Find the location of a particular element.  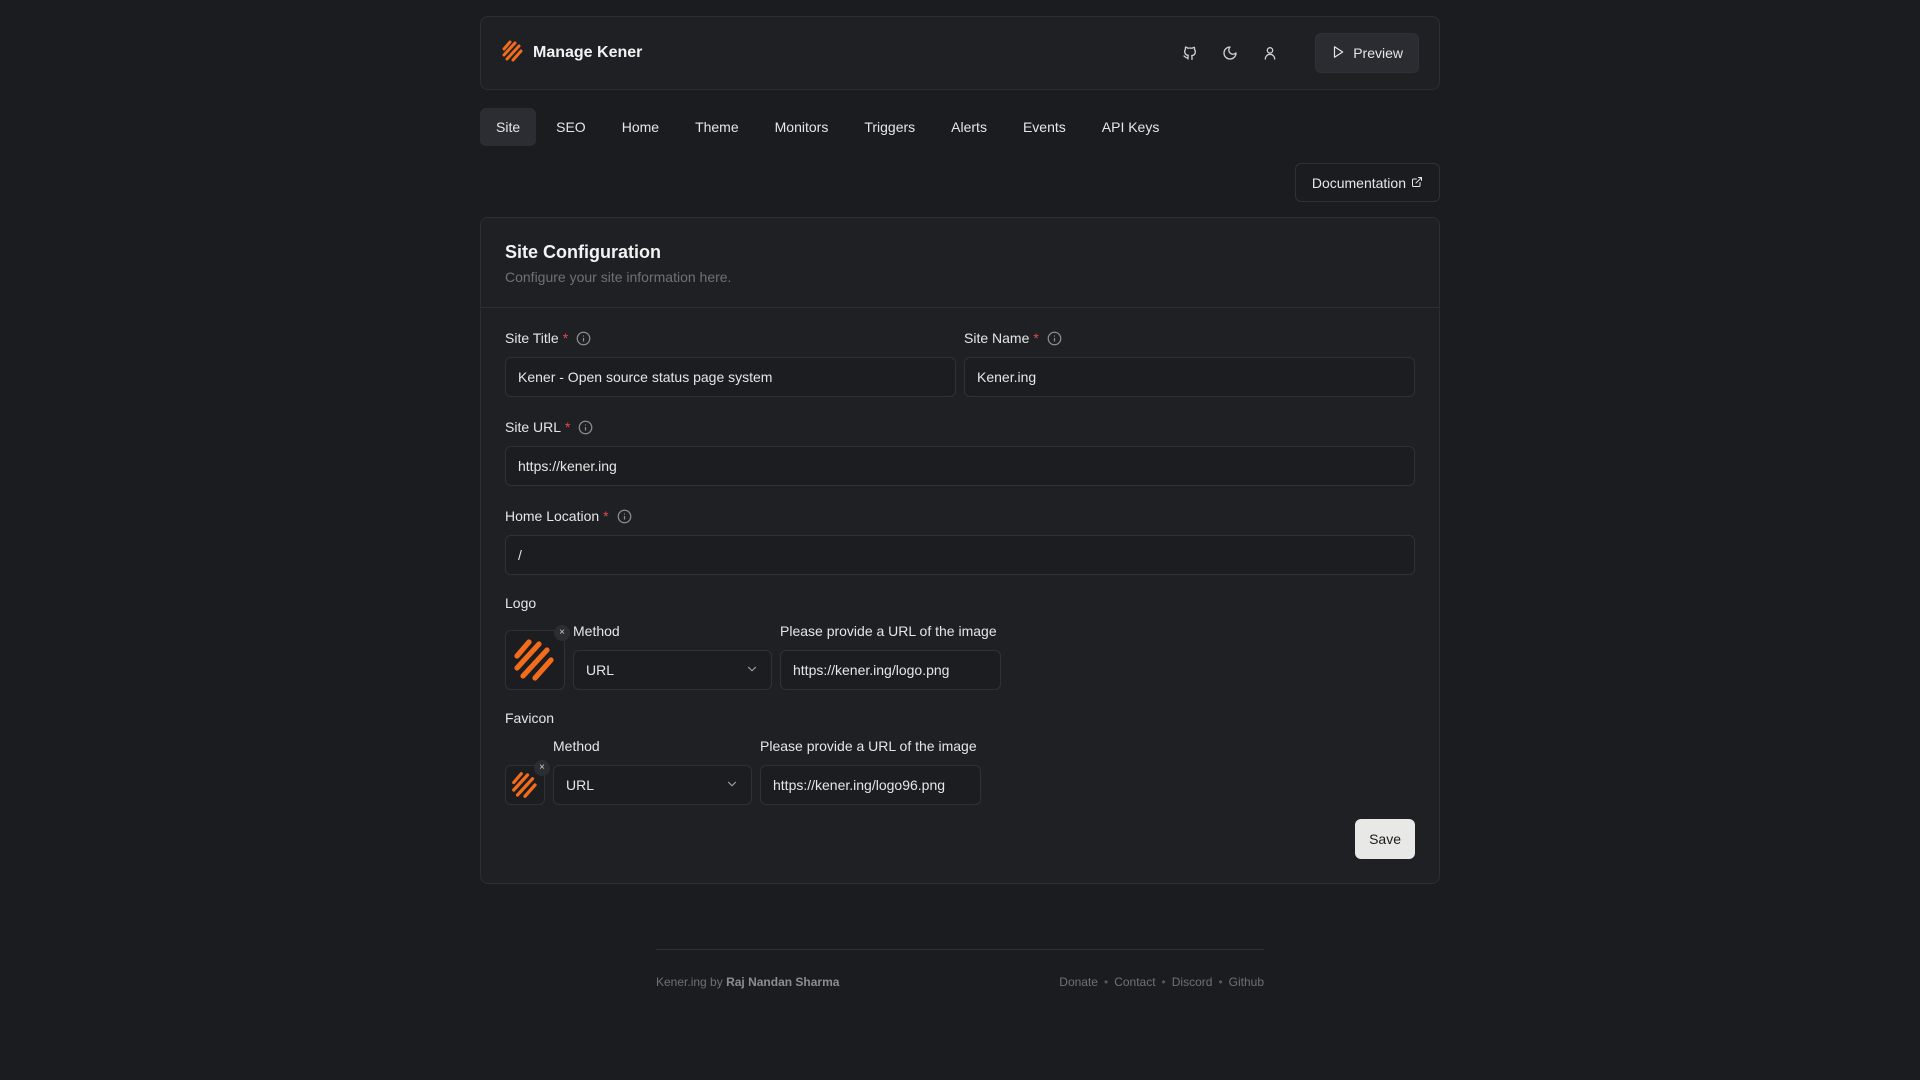

github-icon is located at coordinates (1190, 53).